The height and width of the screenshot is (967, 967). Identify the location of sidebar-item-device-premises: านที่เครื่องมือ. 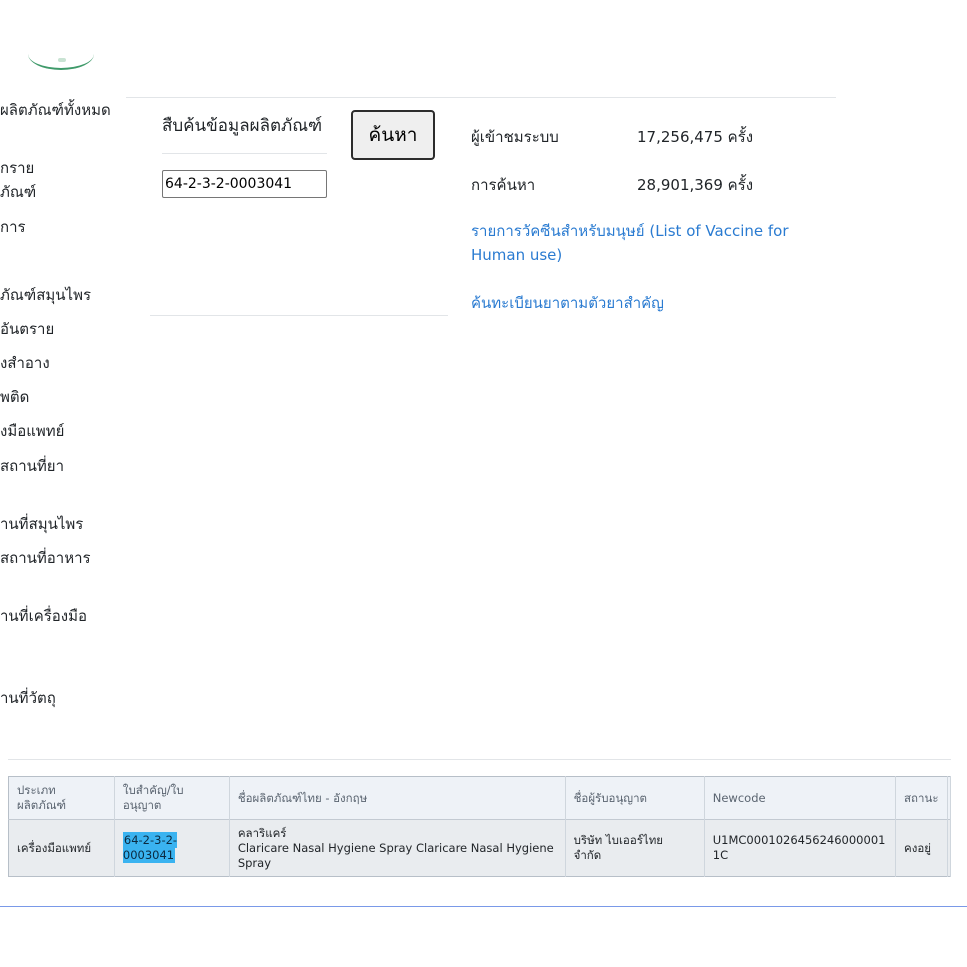
(43, 616).